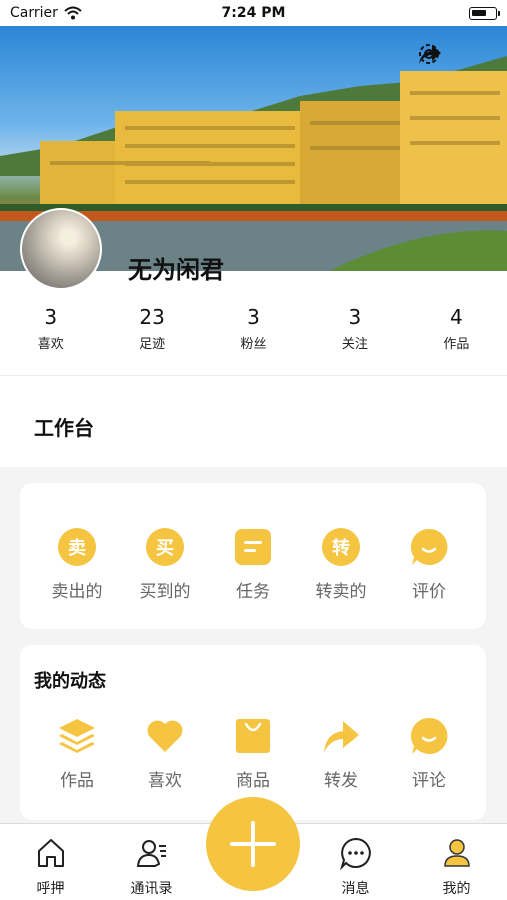  I want to click on sell-icon: 卖, so click(77, 547).